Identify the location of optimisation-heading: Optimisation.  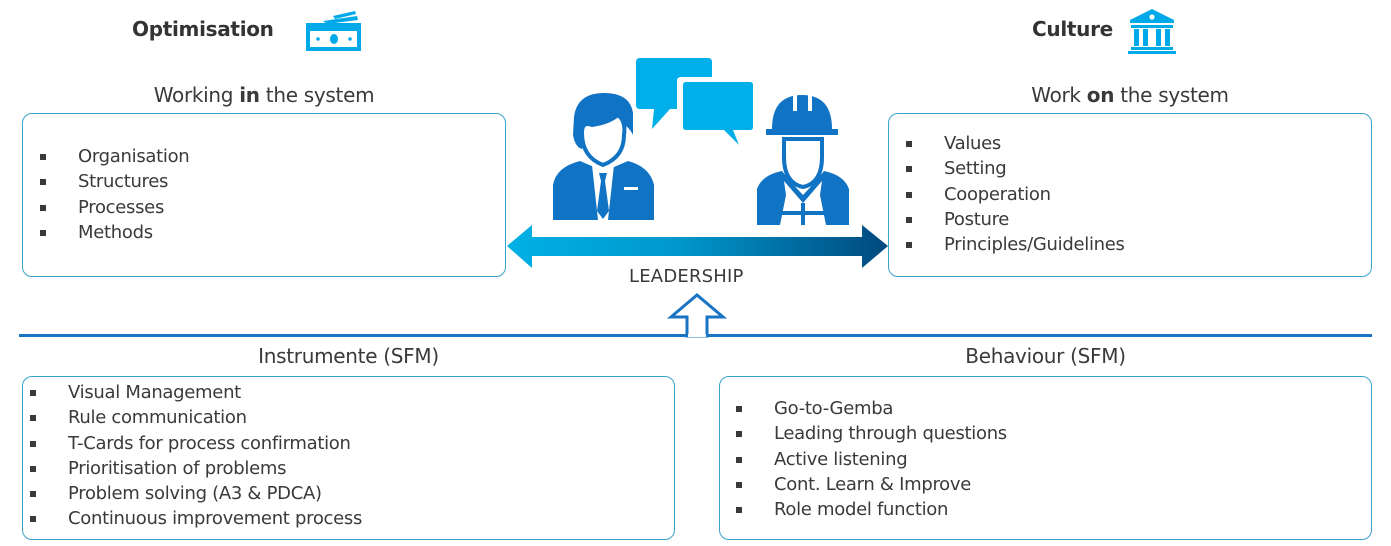
(203, 29).